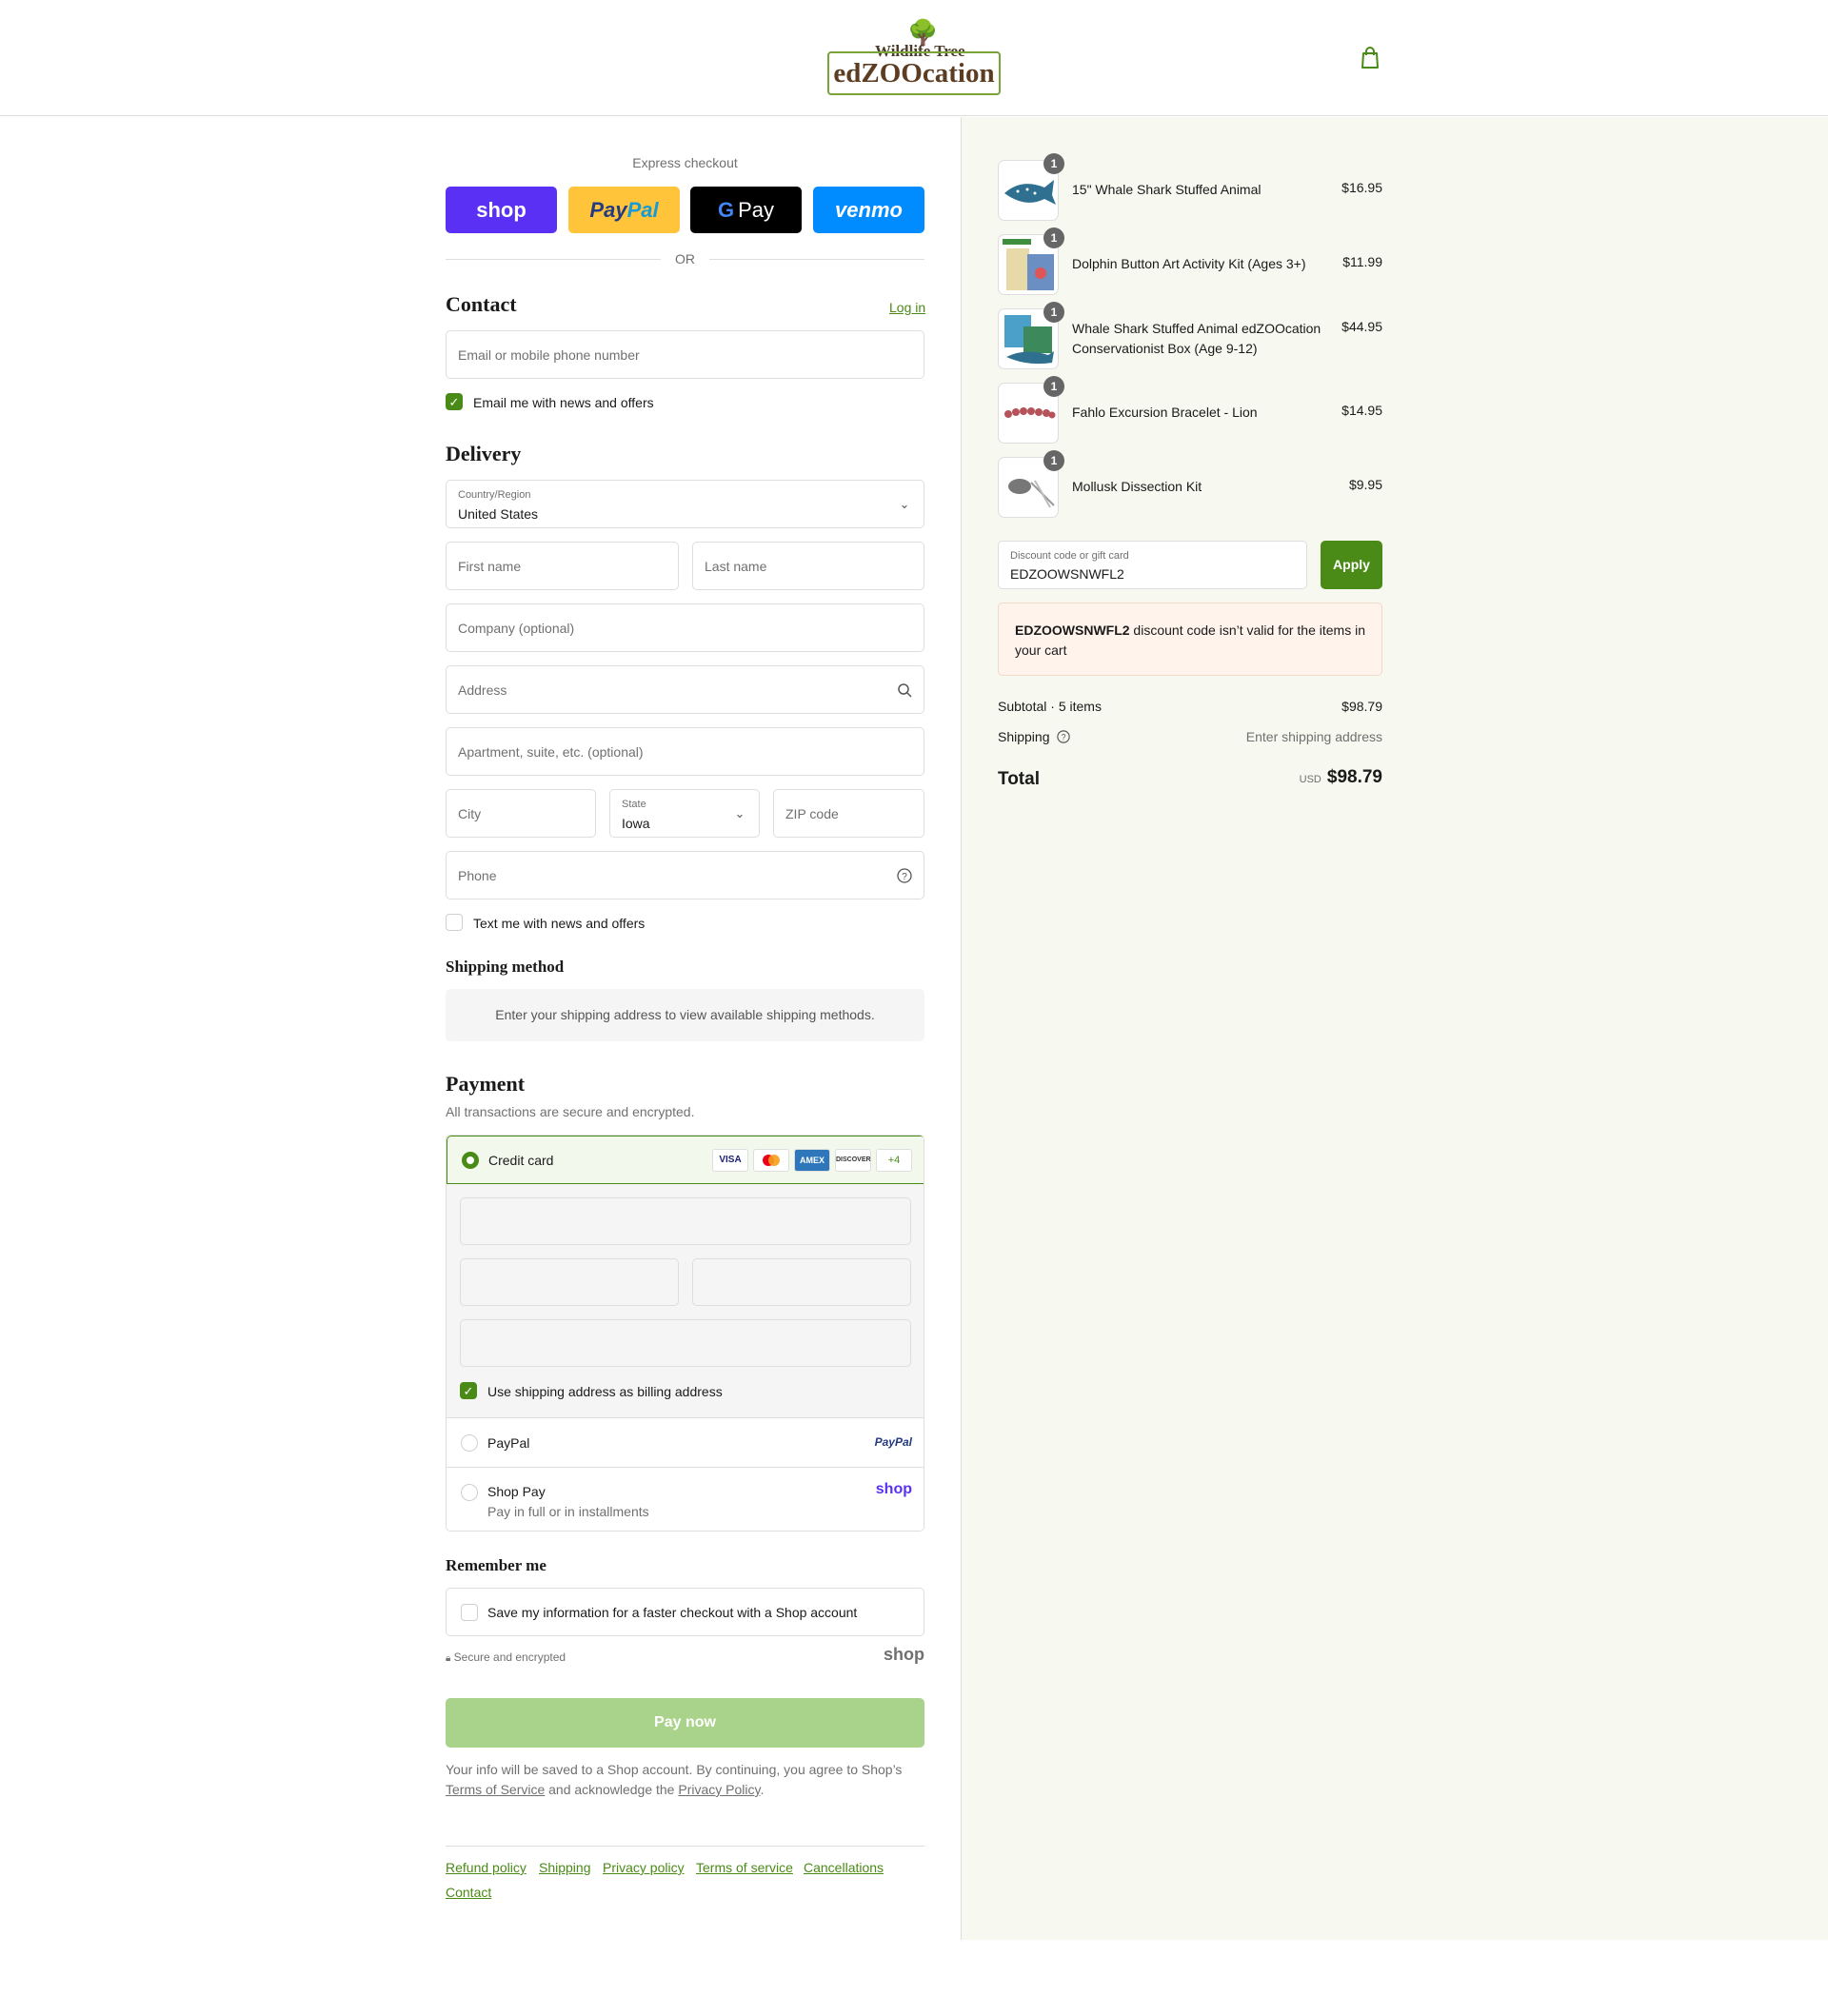 This screenshot has height=2016, width=1828. What do you see at coordinates (808, 566) in the screenshot?
I see `last-name-field: Last name` at bounding box center [808, 566].